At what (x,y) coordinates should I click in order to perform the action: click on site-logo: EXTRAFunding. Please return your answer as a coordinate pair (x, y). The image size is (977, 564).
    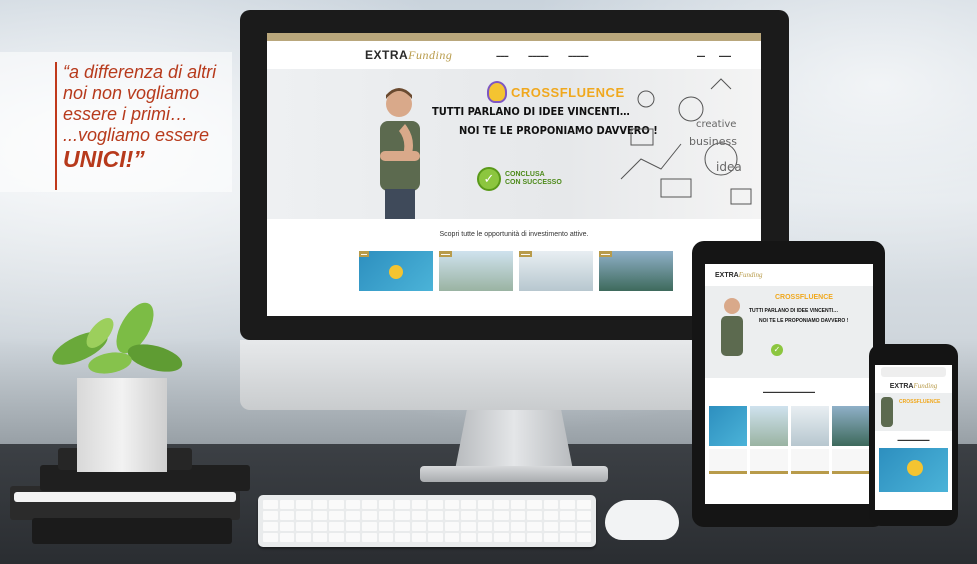
    Looking at the image, I should click on (408, 55).